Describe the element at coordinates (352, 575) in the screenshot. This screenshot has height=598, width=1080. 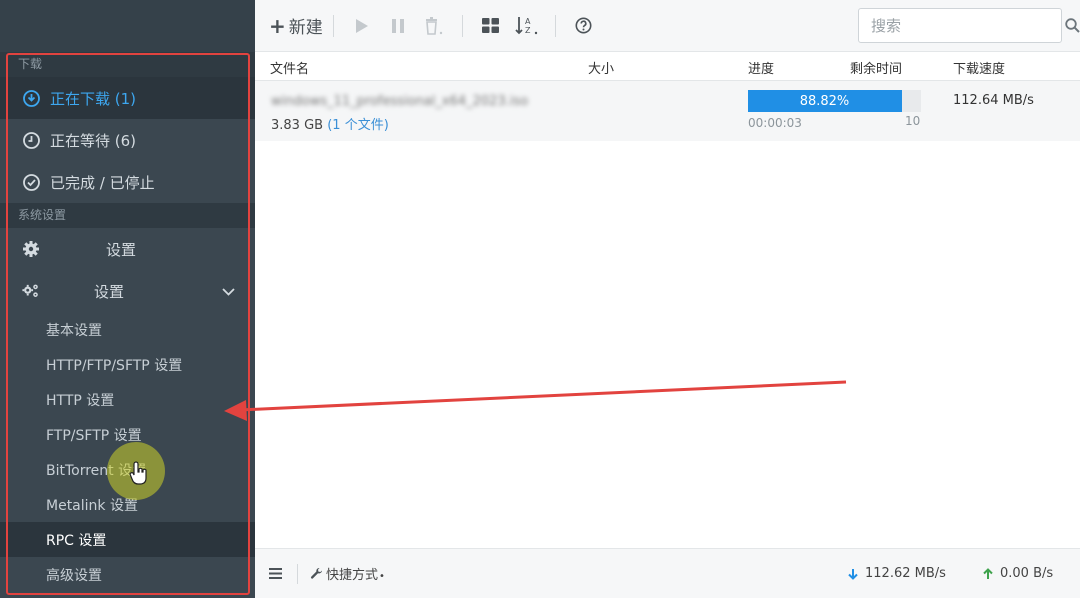
I see `shortcuts-label: 快捷方式` at that location.